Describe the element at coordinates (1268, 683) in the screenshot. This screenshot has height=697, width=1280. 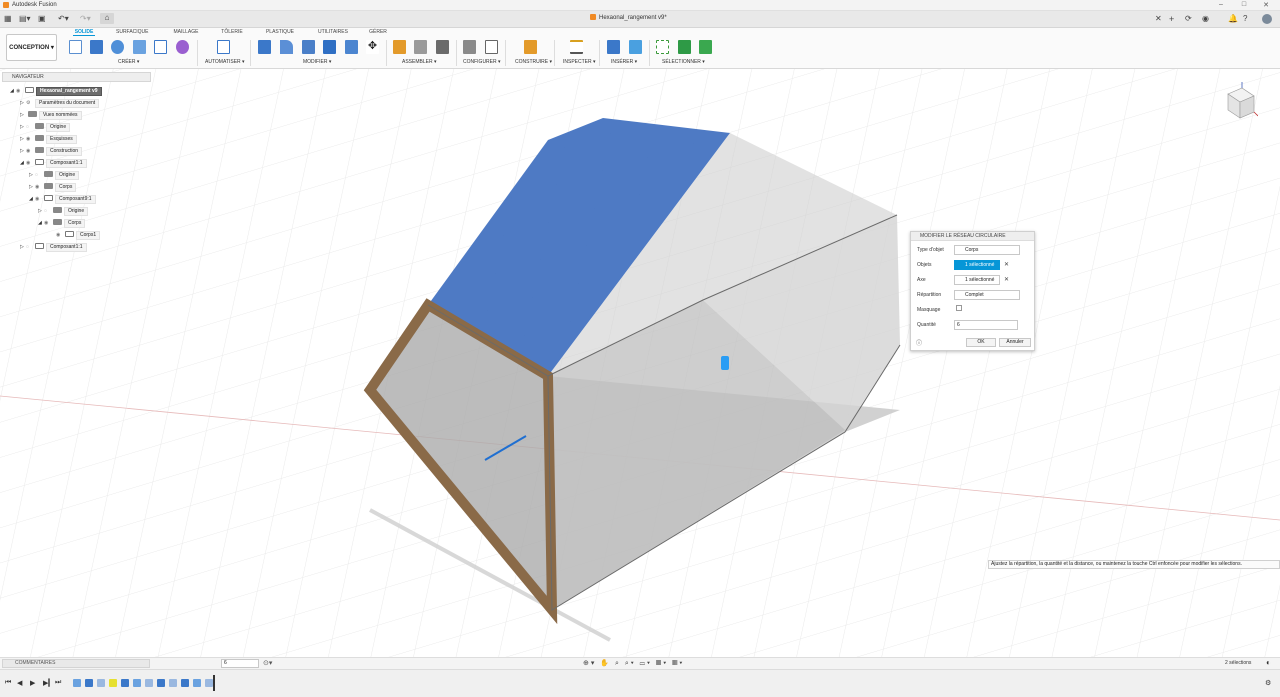
I see `timeline-settings-icon: ⚙` at that location.